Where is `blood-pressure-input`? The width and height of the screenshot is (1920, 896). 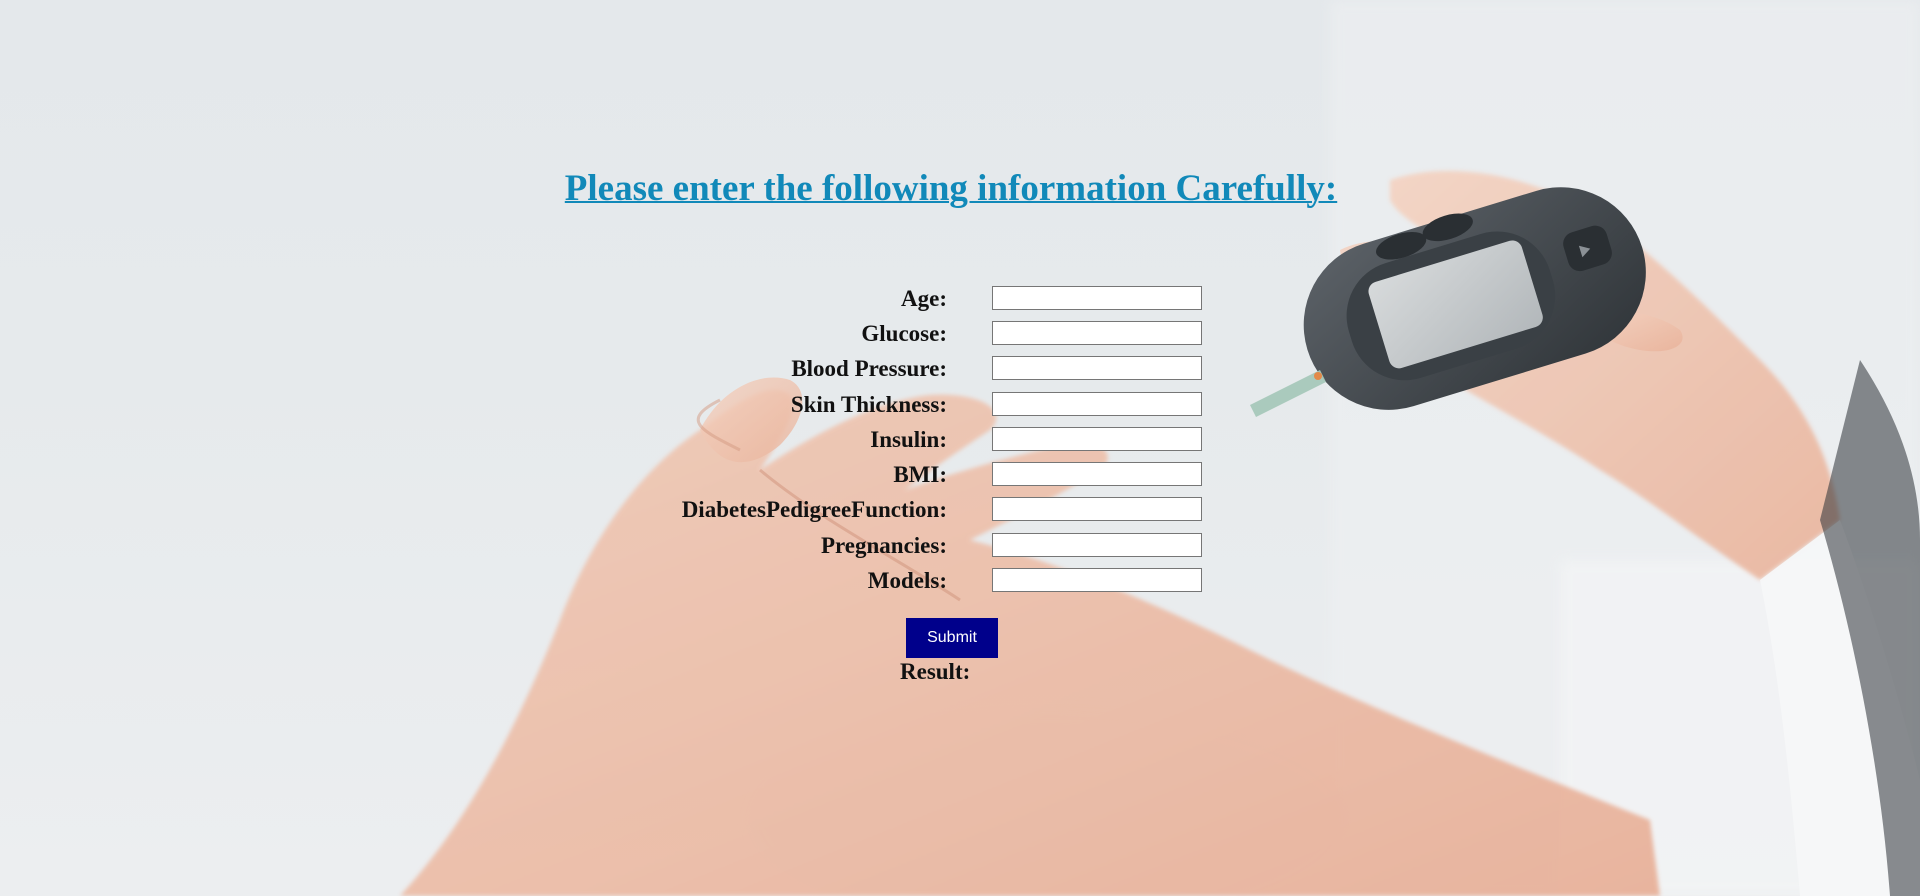
blood-pressure-input is located at coordinates (1097, 368).